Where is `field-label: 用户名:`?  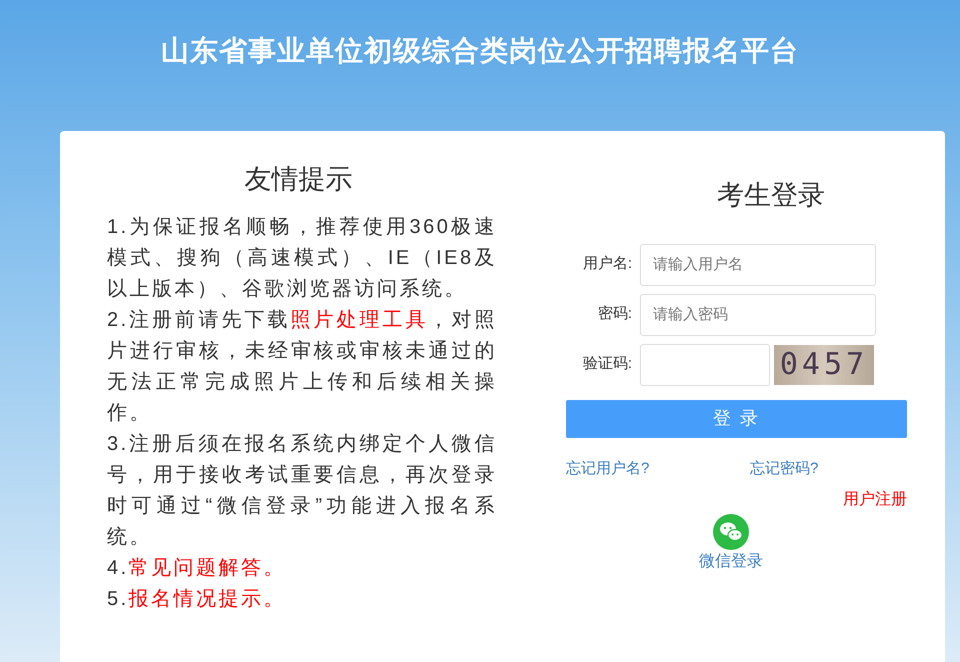
field-label: 用户名: is located at coordinates (607, 264).